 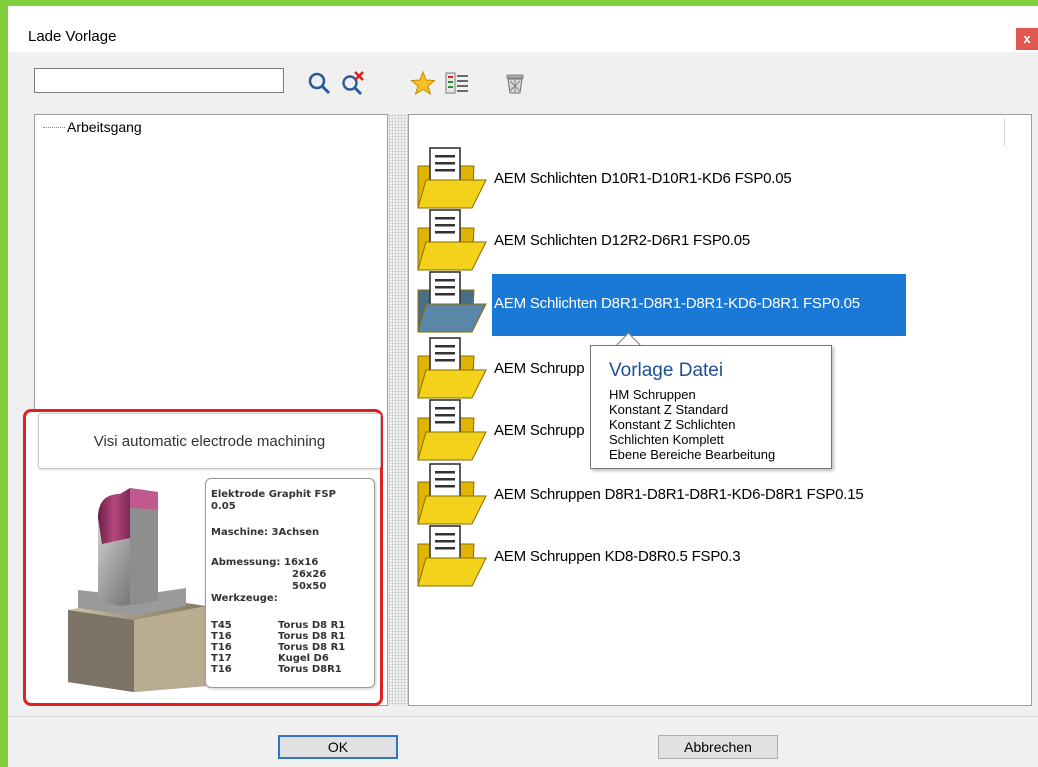 What do you see at coordinates (301, 562) in the screenshot?
I see `info-dimension: 16x16` at bounding box center [301, 562].